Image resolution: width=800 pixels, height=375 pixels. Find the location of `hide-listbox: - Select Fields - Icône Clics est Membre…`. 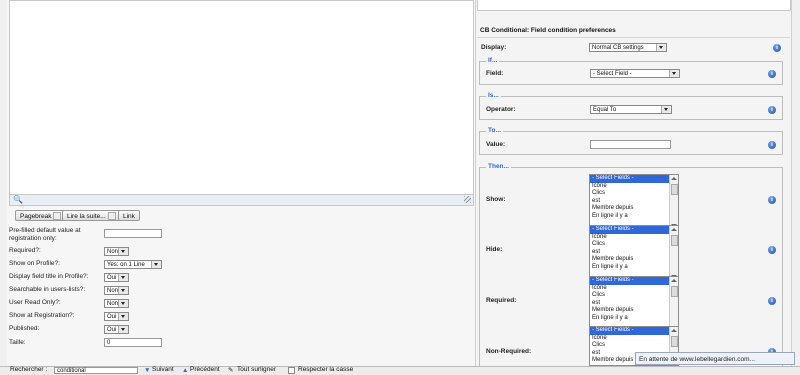

hide-listbox: - Select Fields - Icône Clics est Membre… is located at coordinates (634, 253).